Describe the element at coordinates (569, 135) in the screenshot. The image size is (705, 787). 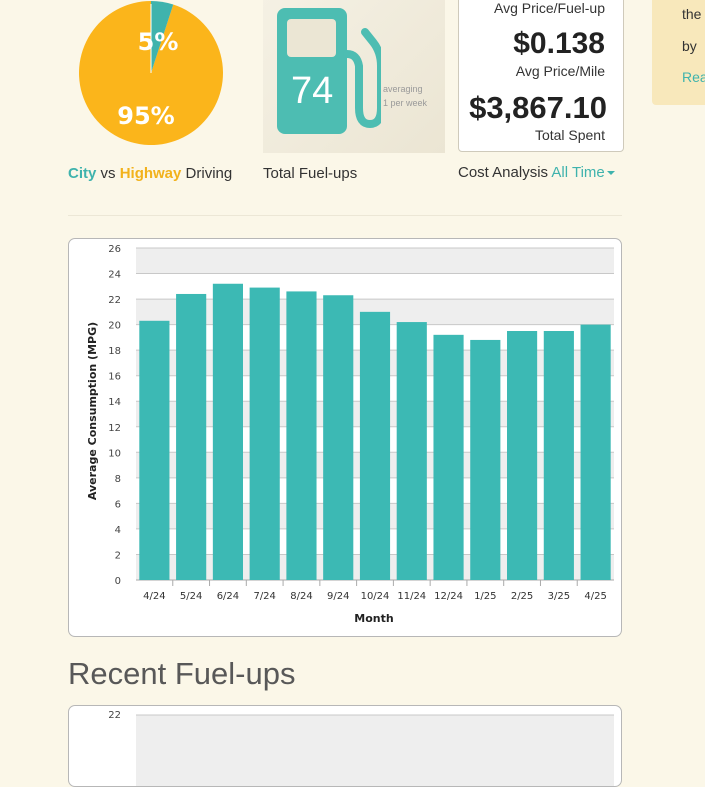
I see `total-spent-label: Total Spent` at that location.